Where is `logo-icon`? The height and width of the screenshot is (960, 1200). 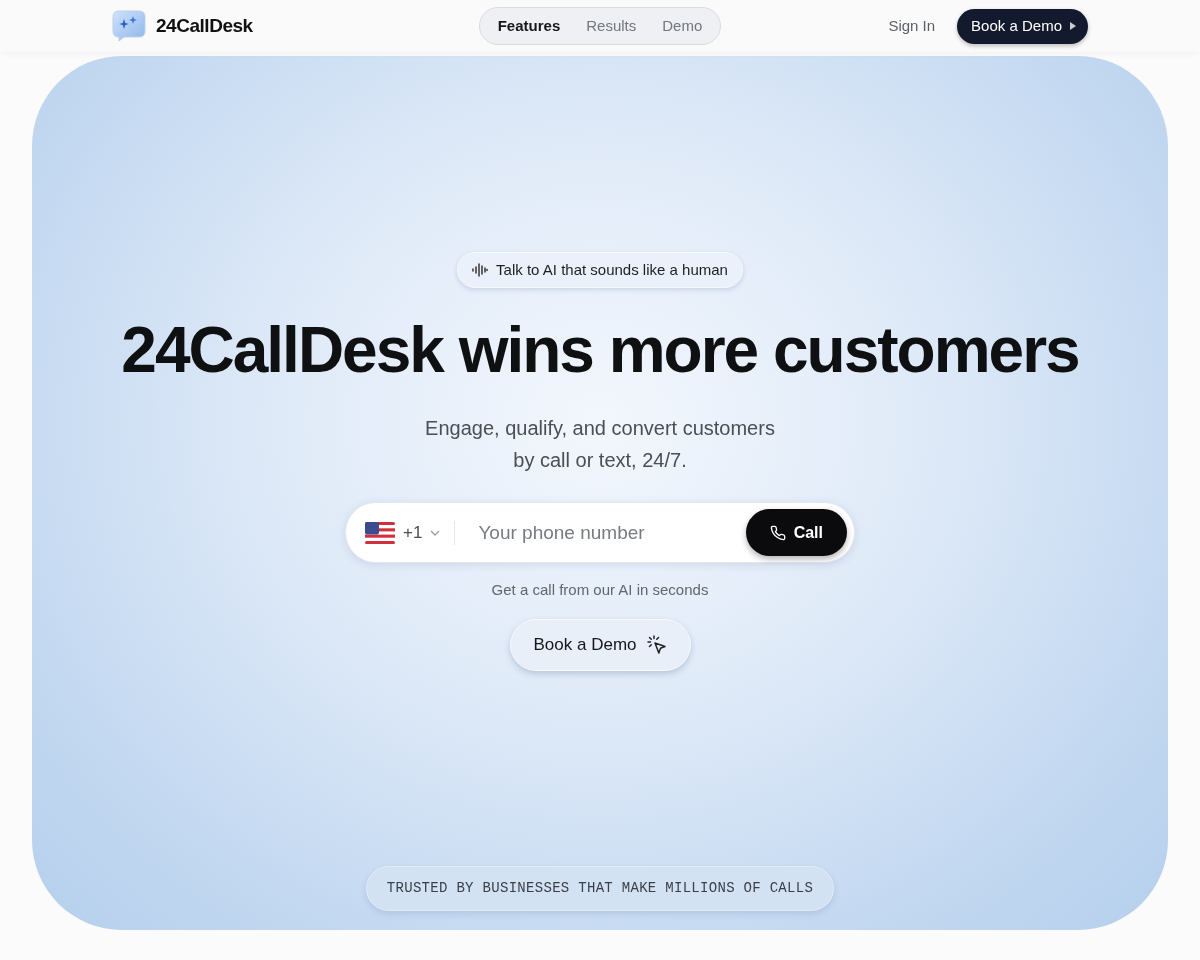 logo-icon is located at coordinates (129, 26).